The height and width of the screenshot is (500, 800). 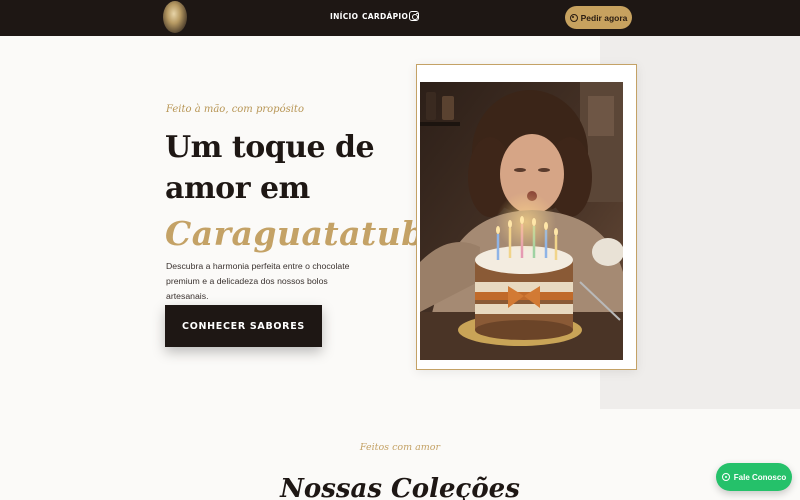 What do you see at coordinates (243, 326) in the screenshot?
I see `explore-flavors-button: CONHECER SABORES` at bounding box center [243, 326].